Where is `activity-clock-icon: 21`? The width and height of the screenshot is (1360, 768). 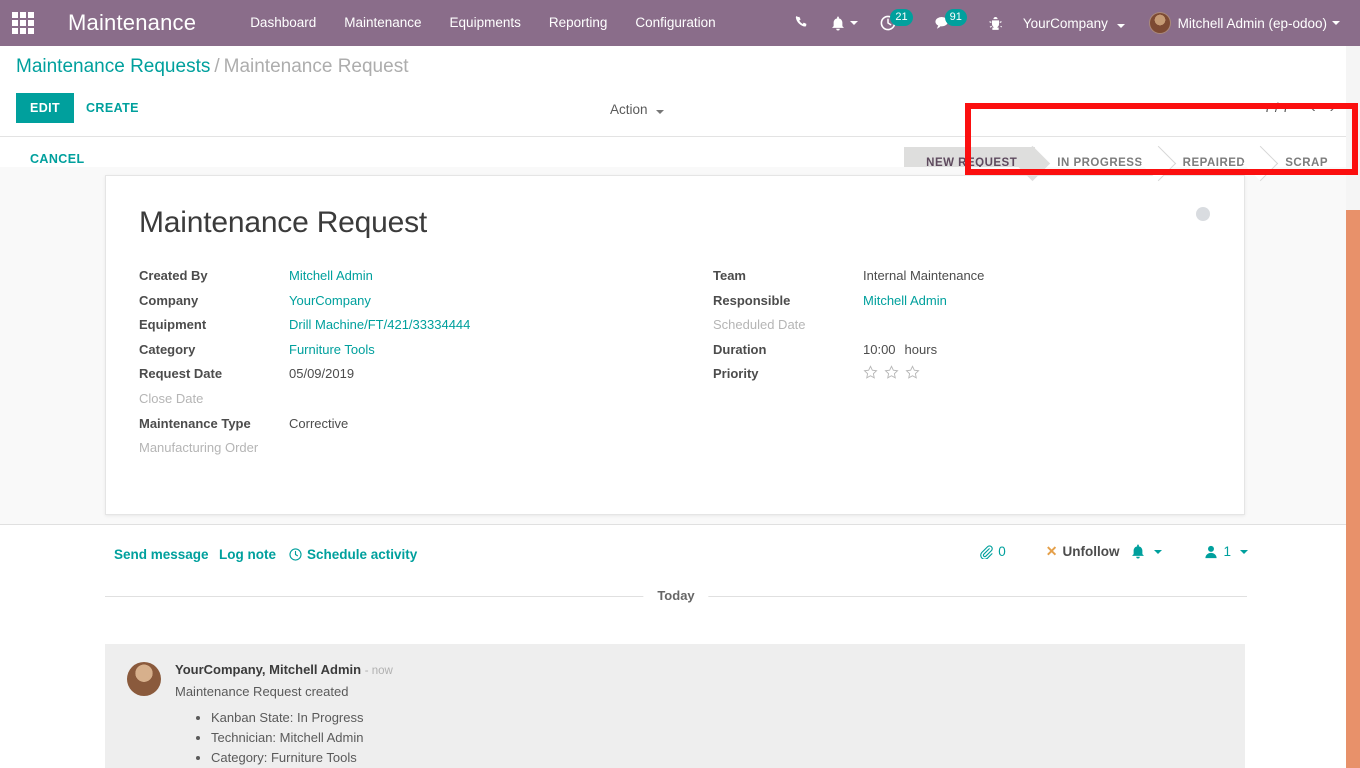
activity-clock-icon: 21 is located at coordinates (896, 23).